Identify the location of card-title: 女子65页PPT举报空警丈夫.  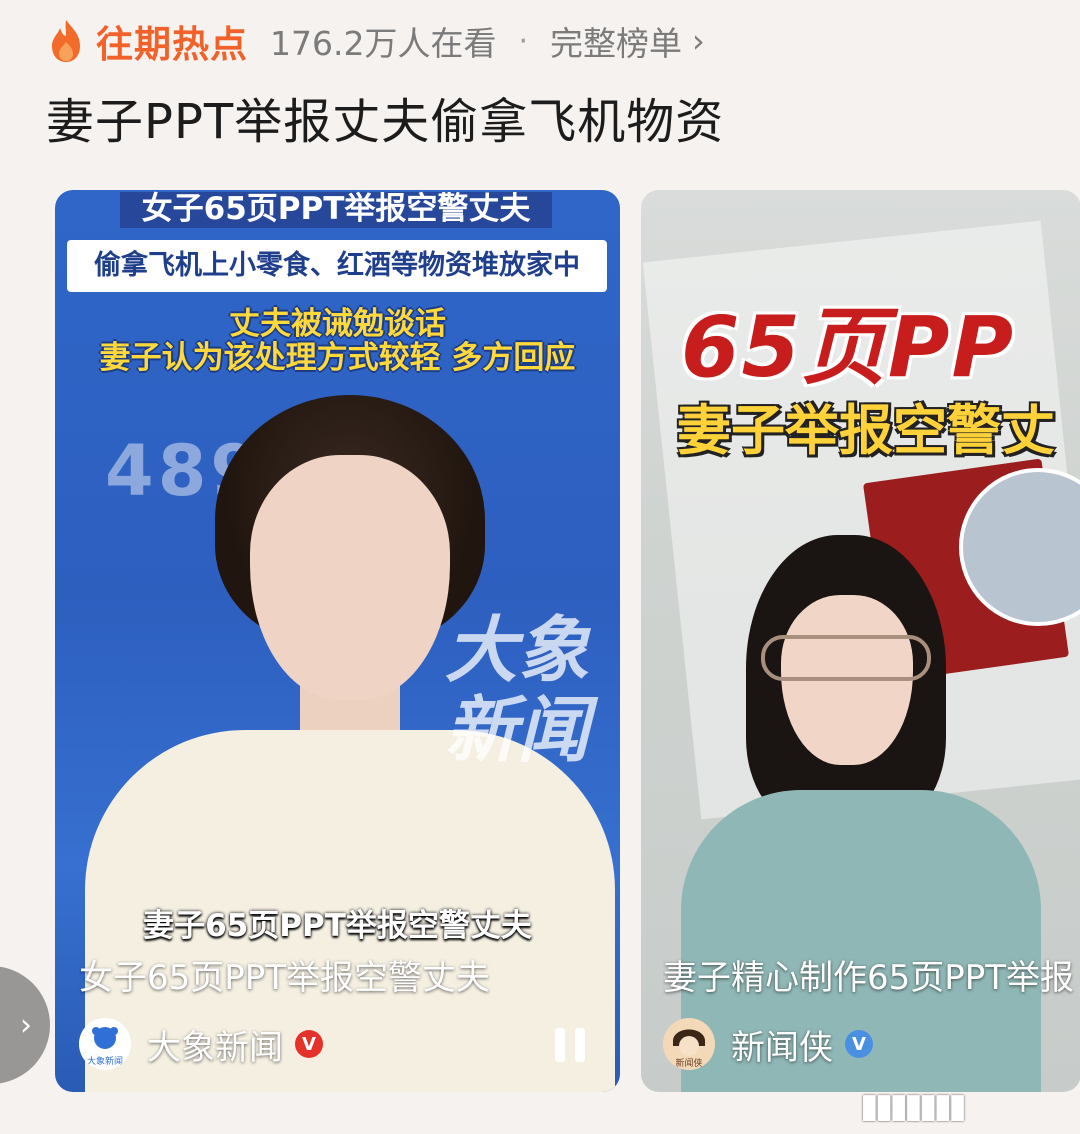
(339, 974).